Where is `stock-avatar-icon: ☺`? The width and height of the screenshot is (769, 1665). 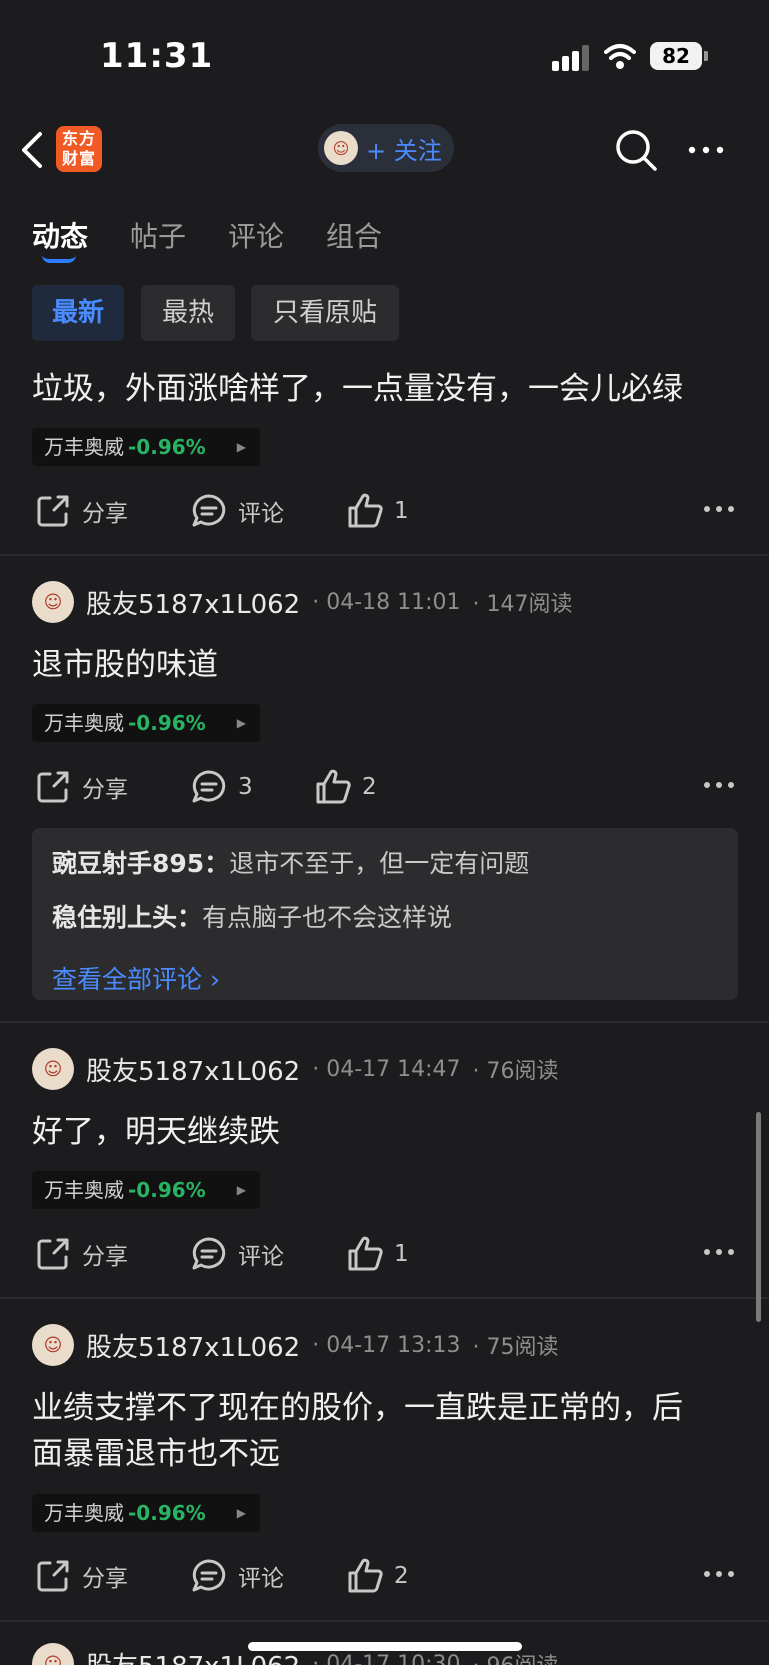 stock-avatar-icon: ☺ is located at coordinates (341, 148).